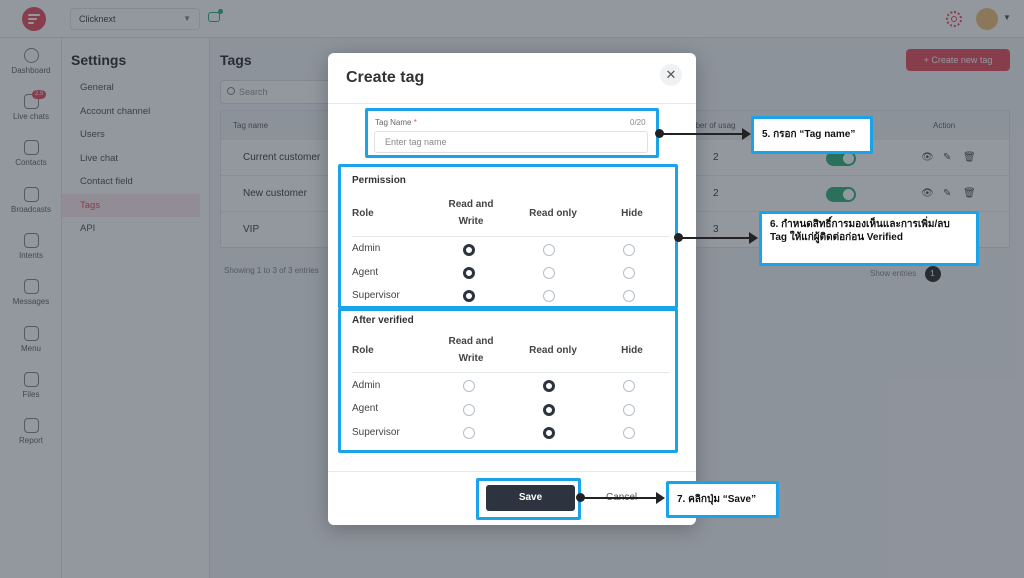 The image size is (1024, 578). Describe the element at coordinates (860, 224) in the screenshot. I see `callout-step-6-line-1: 6. กำหนดสิทธิ์การมองเห็นและการเพิ่ม/ลบ` at that location.